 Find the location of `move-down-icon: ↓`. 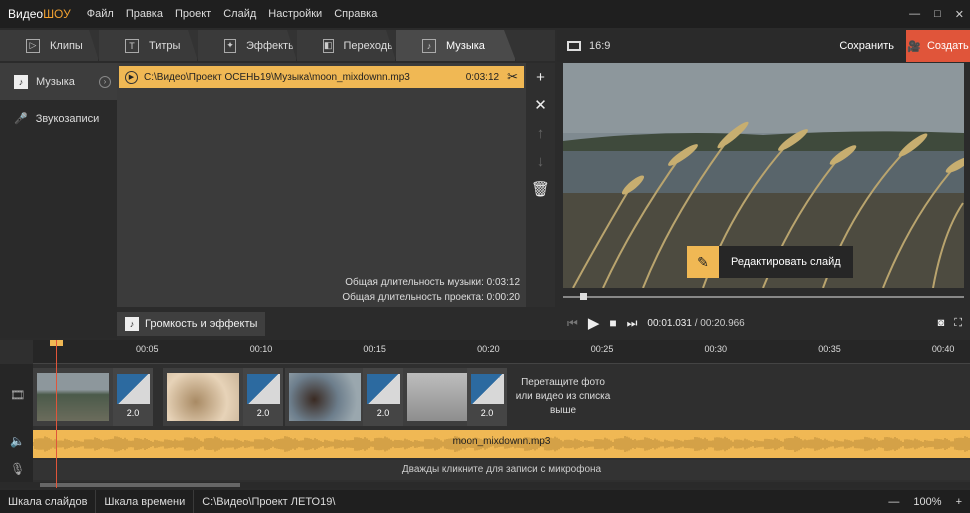

move-down-icon: ↓ is located at coordinates (541, 161).